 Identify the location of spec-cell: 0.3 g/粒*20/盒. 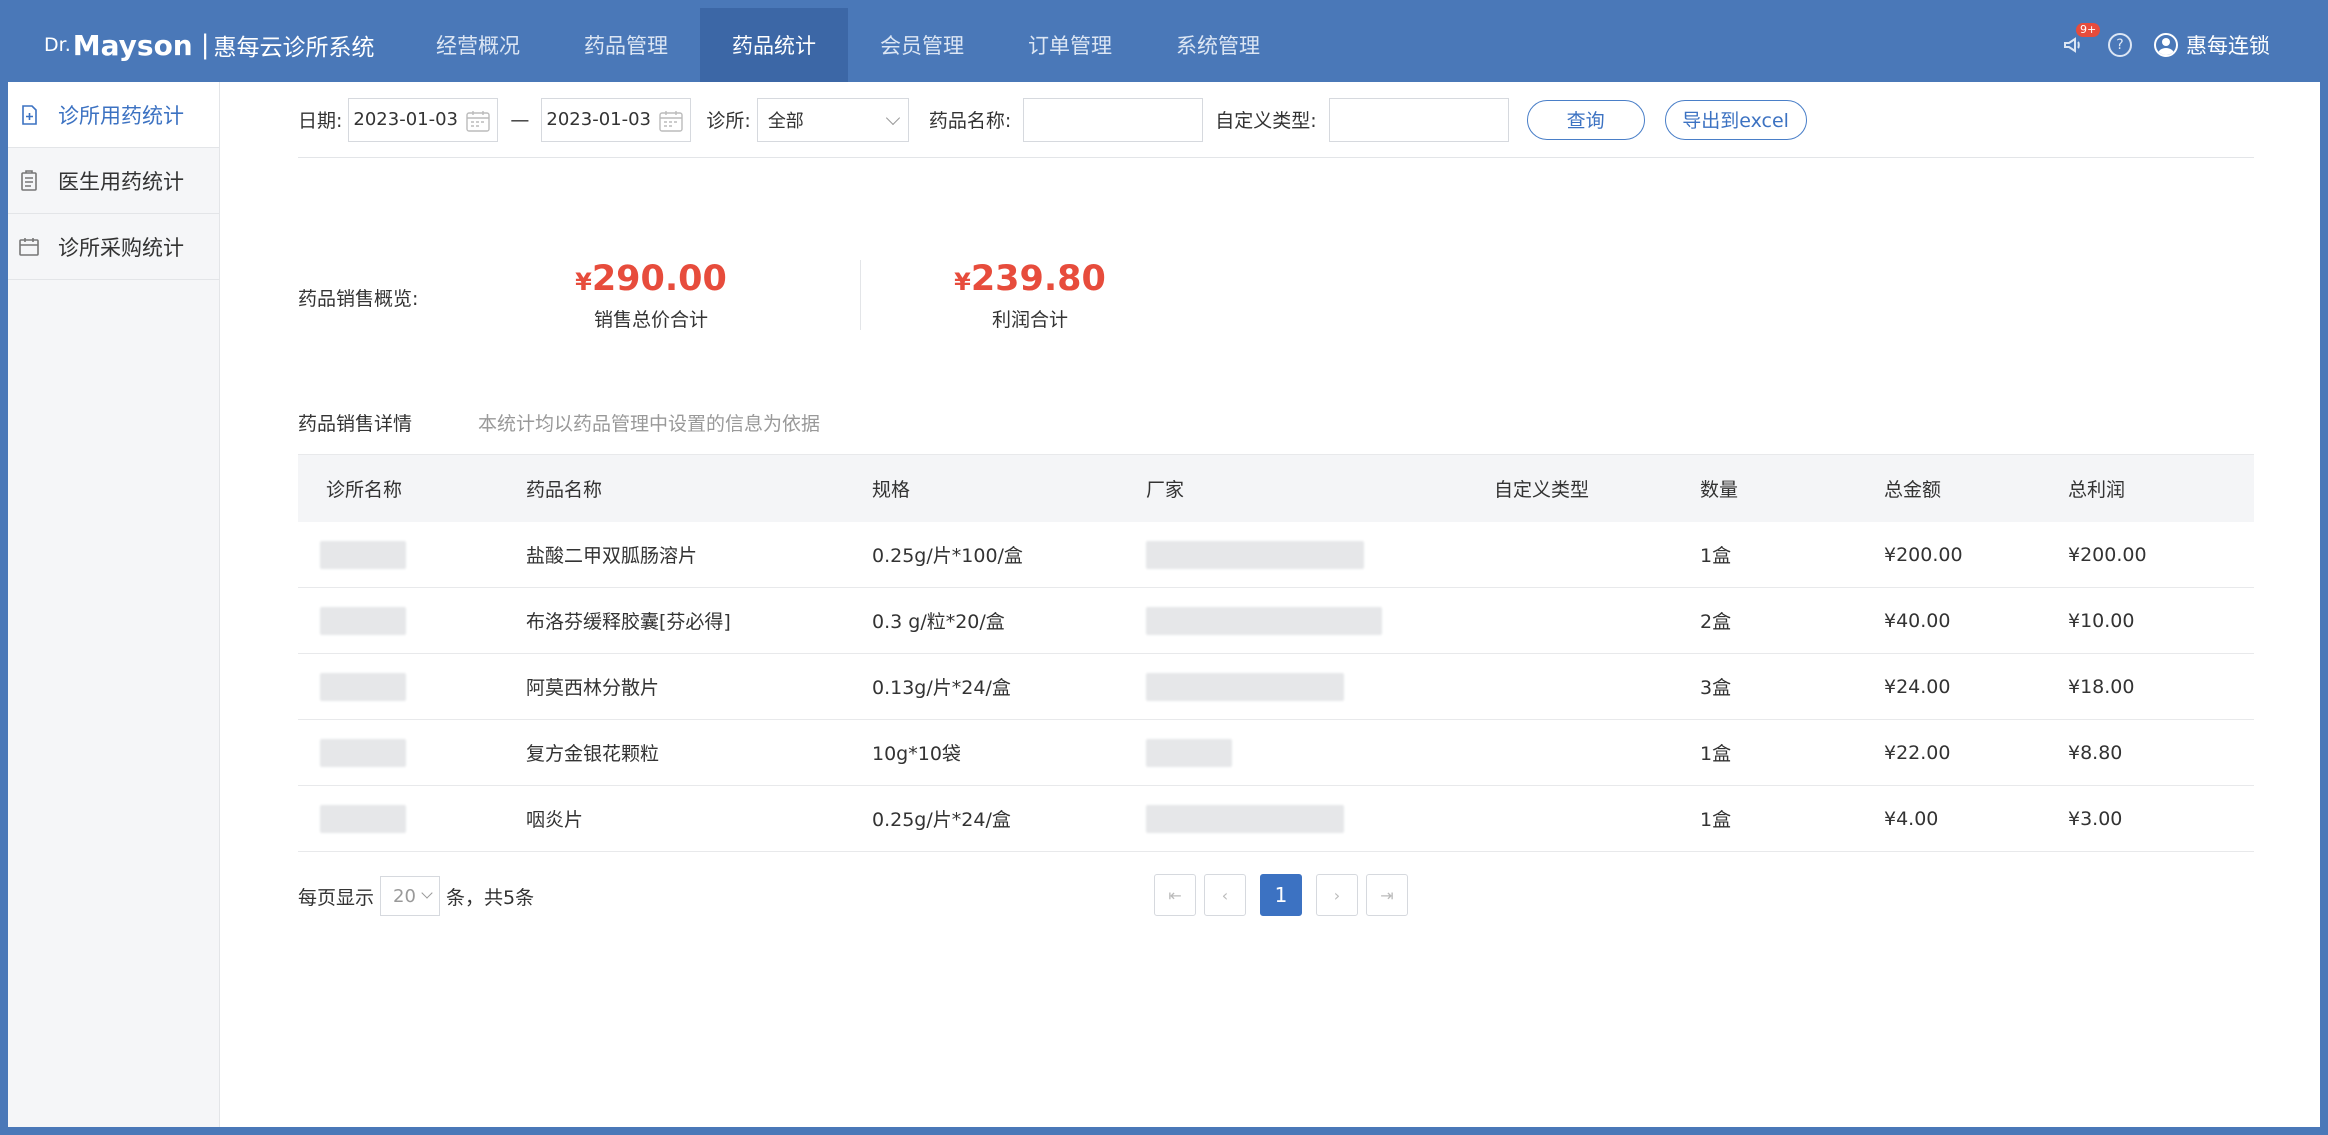
(938, 622).